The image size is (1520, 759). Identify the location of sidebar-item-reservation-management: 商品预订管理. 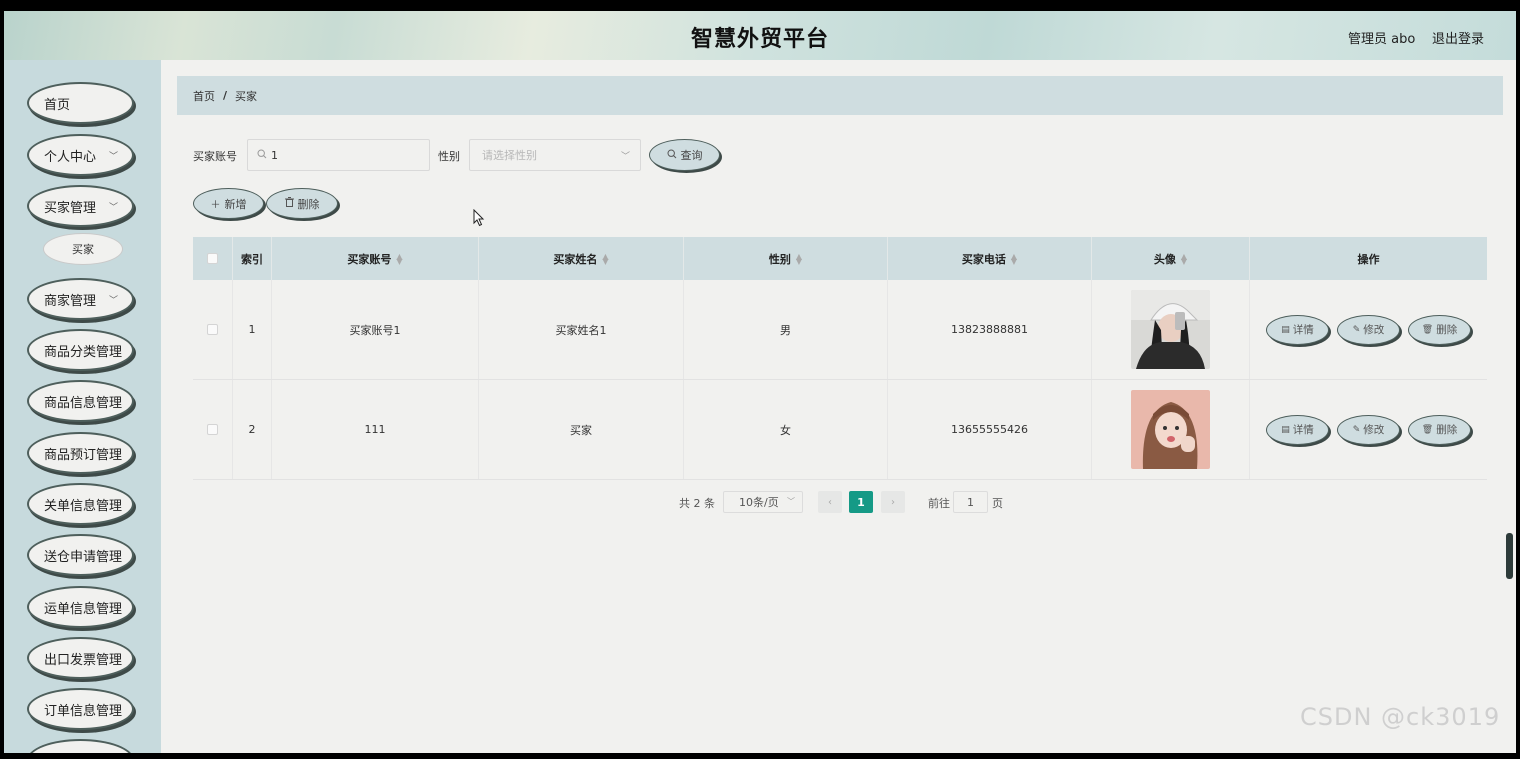
(80, 453).